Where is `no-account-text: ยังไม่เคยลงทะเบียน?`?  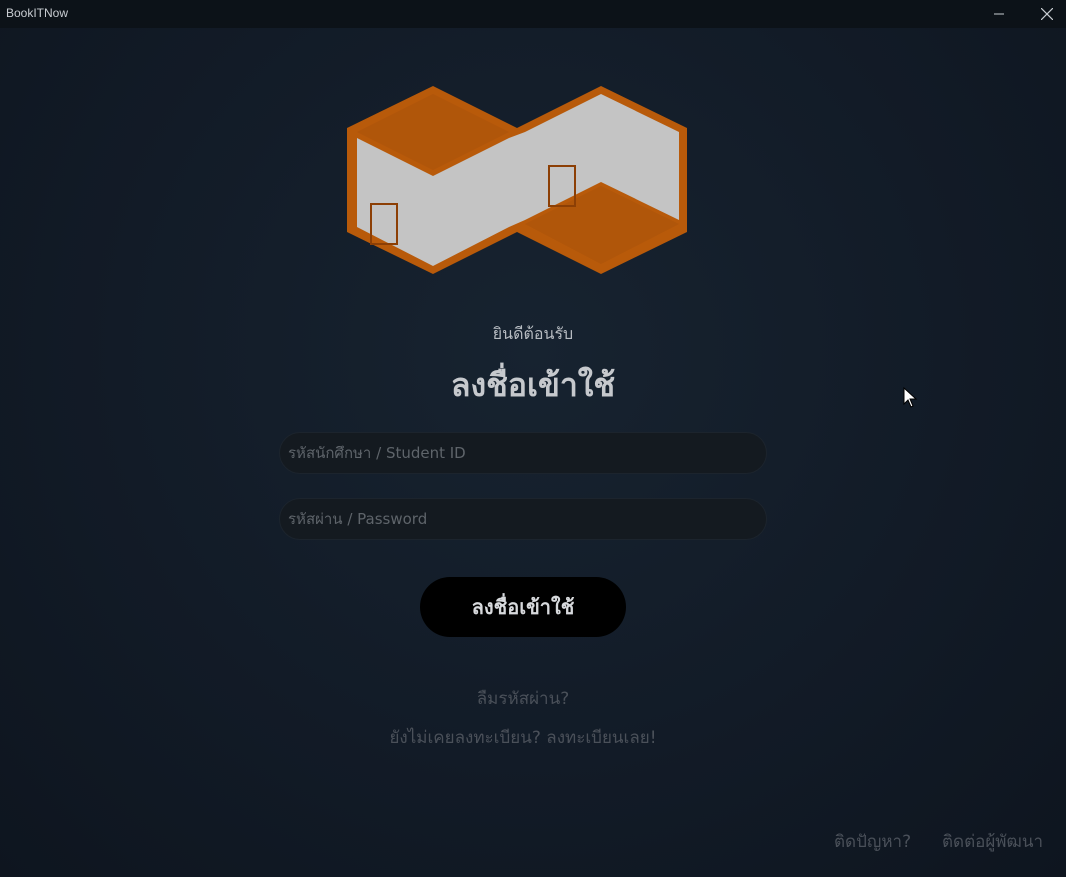 no-account-text: ยังไม่เคยลงทะเบียน? is located at coordinates (465, 738).